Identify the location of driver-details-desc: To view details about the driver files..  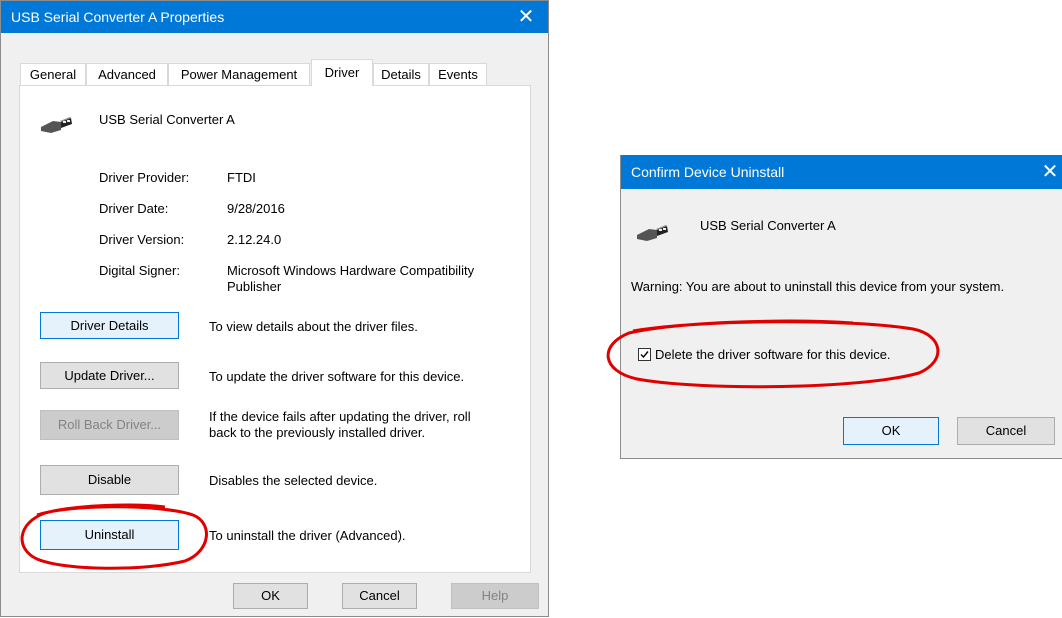
(313, 326).